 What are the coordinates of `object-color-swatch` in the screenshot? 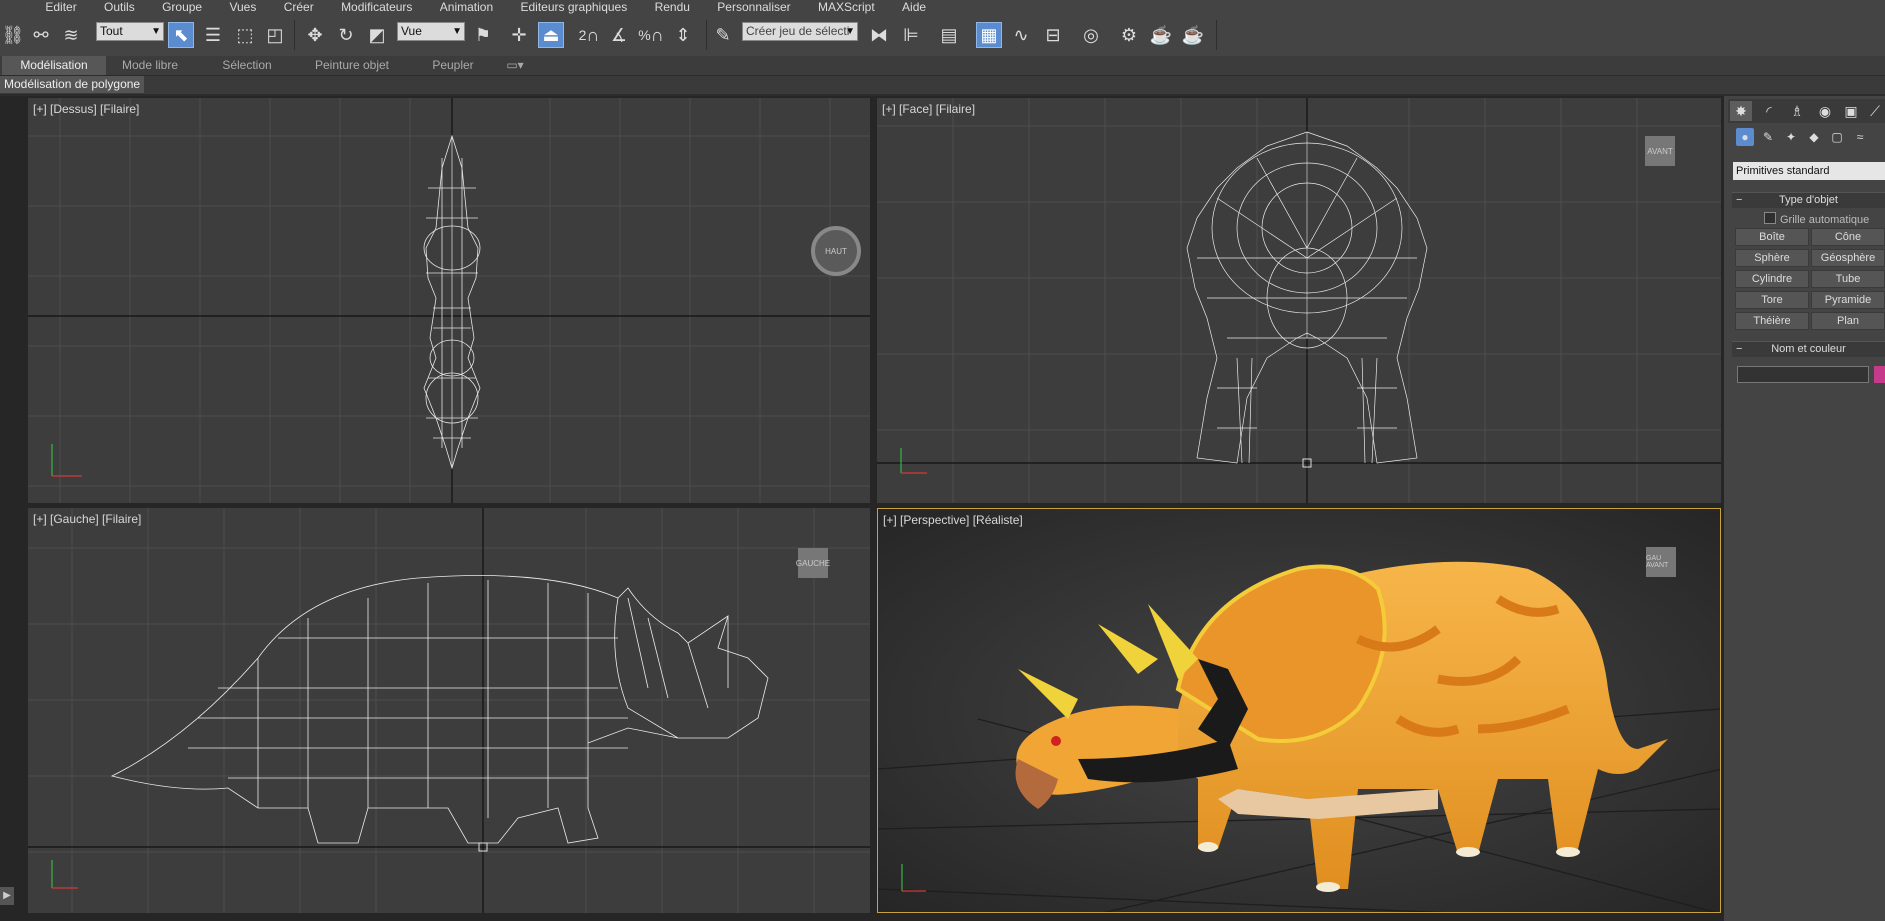 It's located at (1879, 374).